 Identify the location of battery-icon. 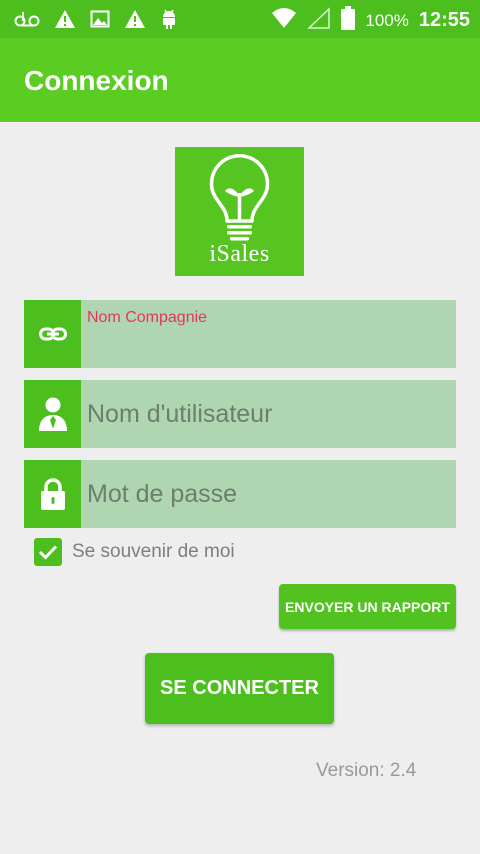
(348, 20).